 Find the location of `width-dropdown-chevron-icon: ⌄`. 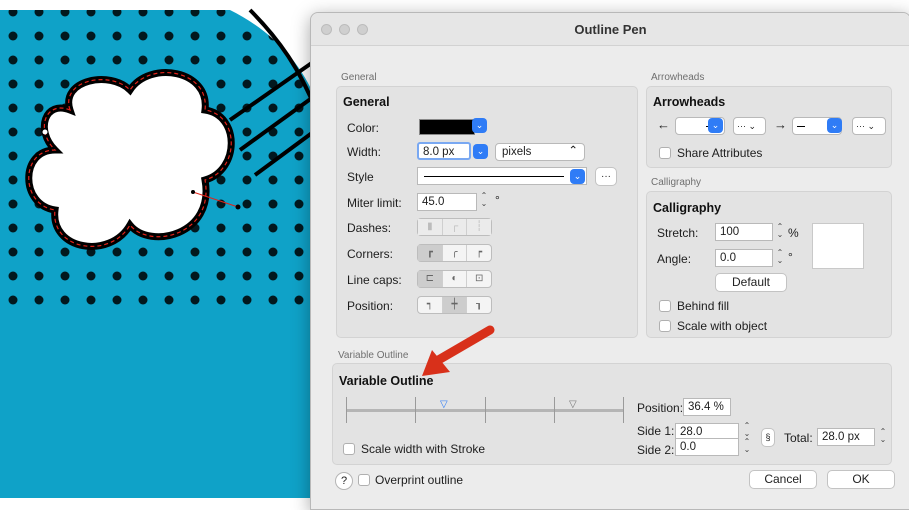

width-dropdown-chevron-icon: ⌄ is located at coordinates (480, 151).